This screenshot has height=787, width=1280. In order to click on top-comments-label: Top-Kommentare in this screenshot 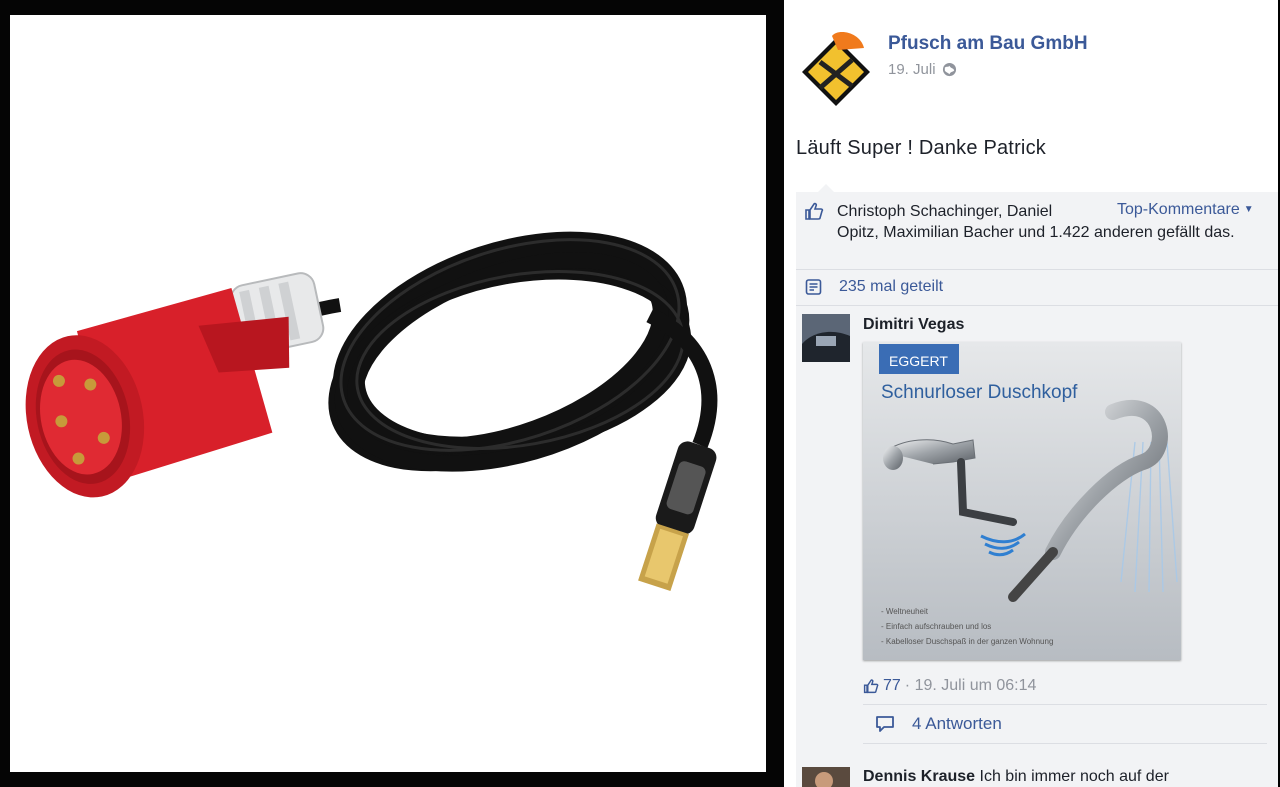, I will do `click(1178, 209)`.